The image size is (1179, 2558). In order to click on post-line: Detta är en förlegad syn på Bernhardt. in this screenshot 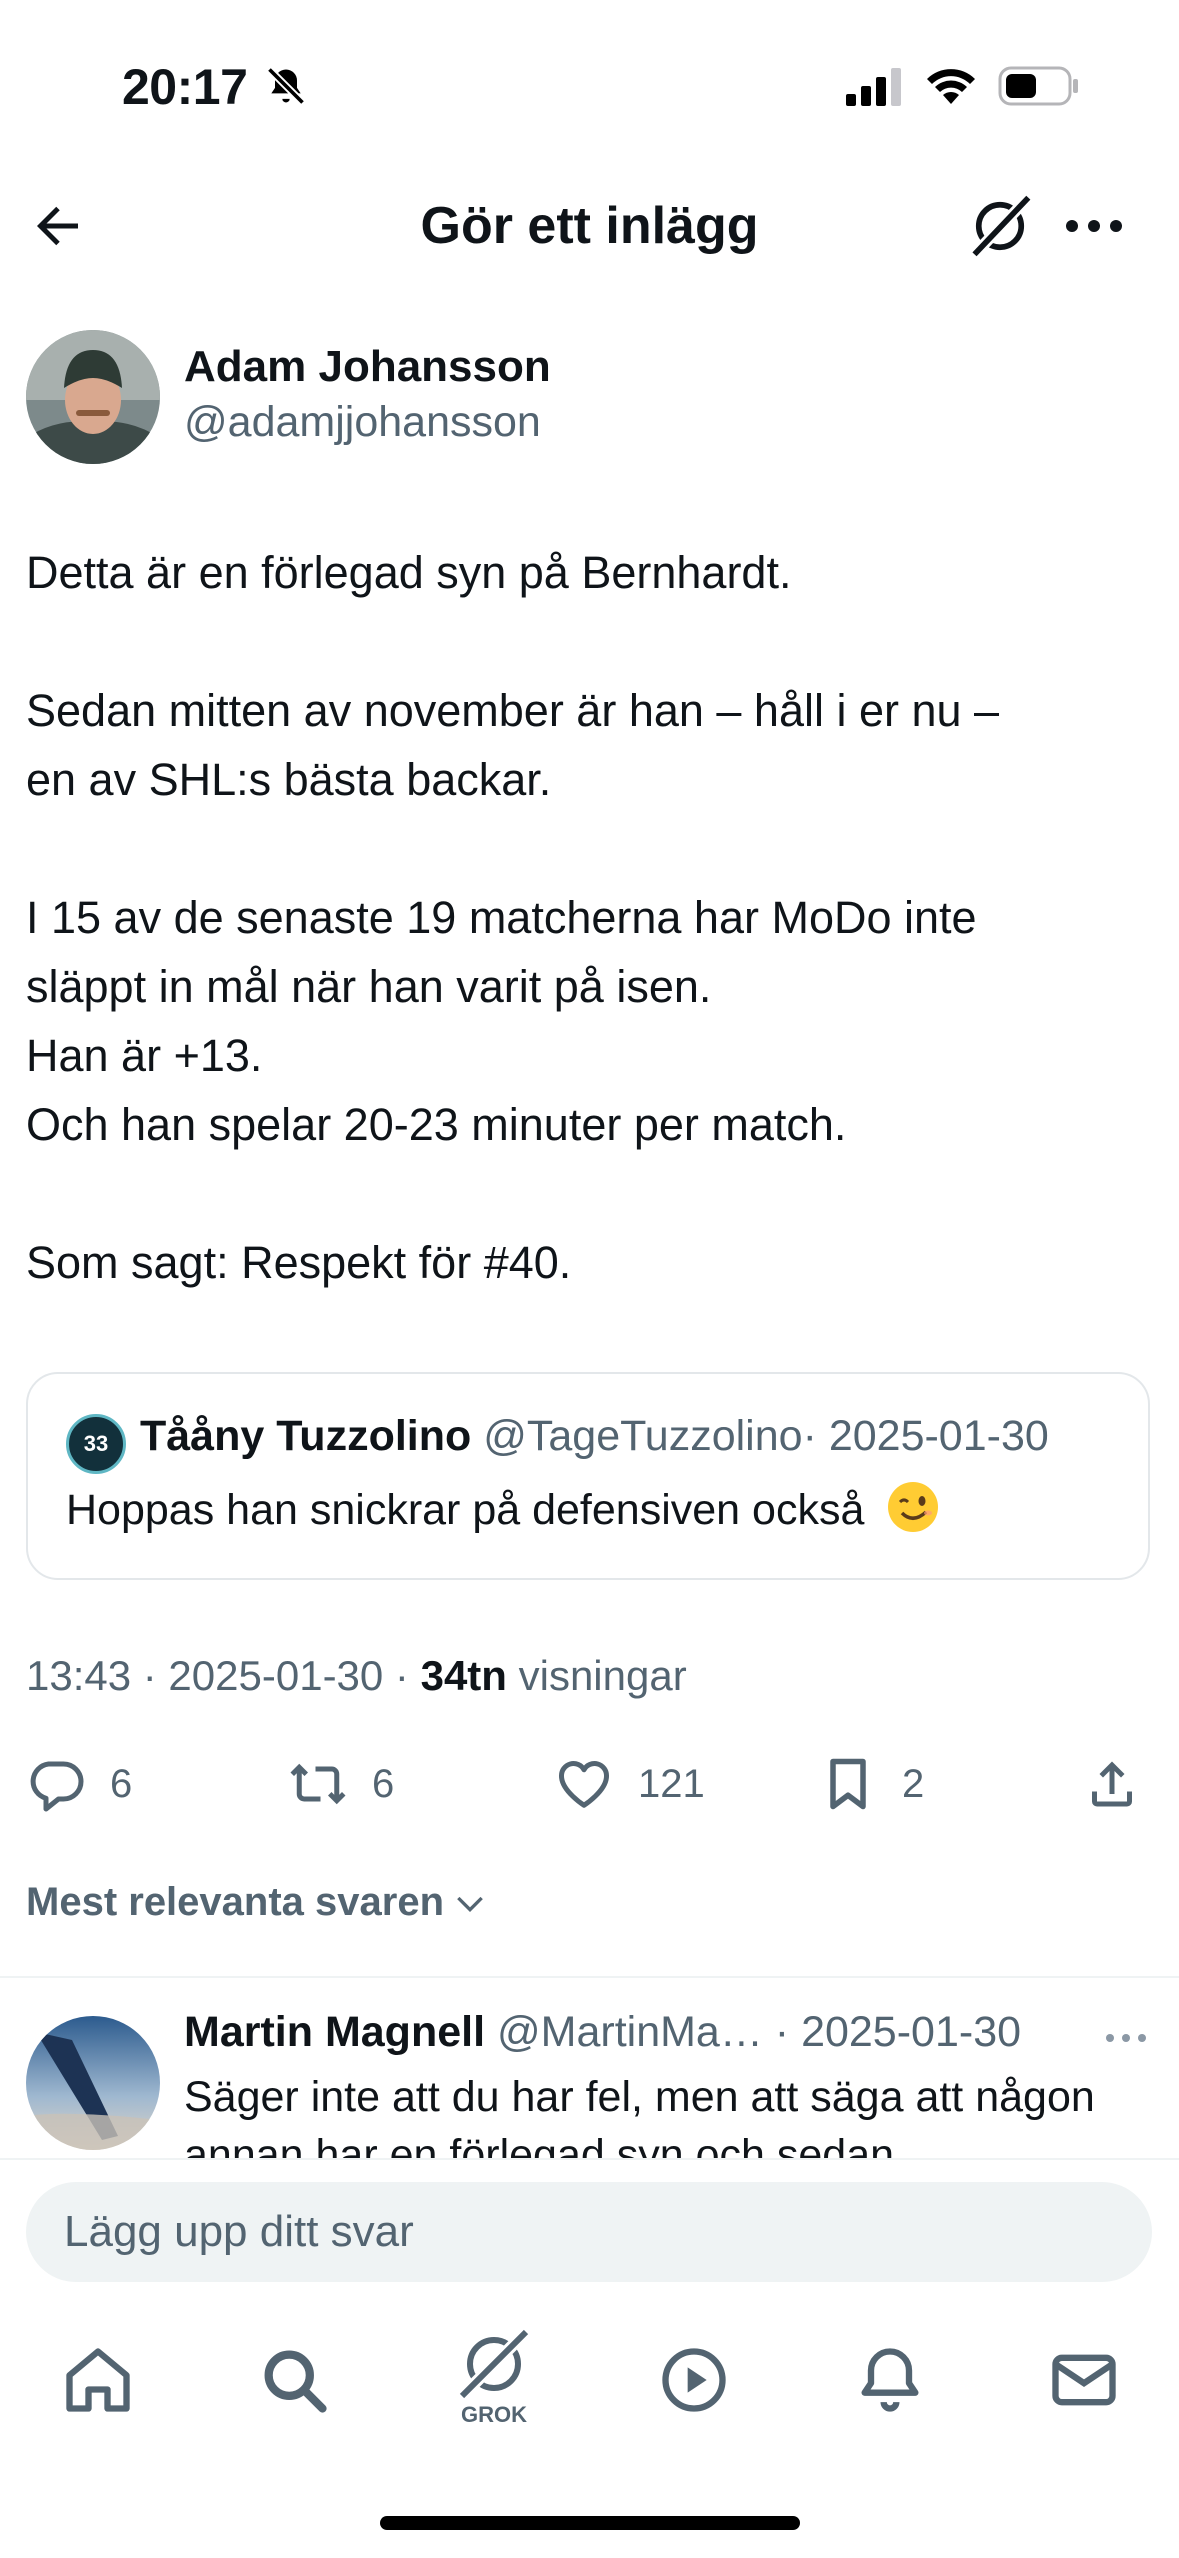, I will do `click(409, 572)`.